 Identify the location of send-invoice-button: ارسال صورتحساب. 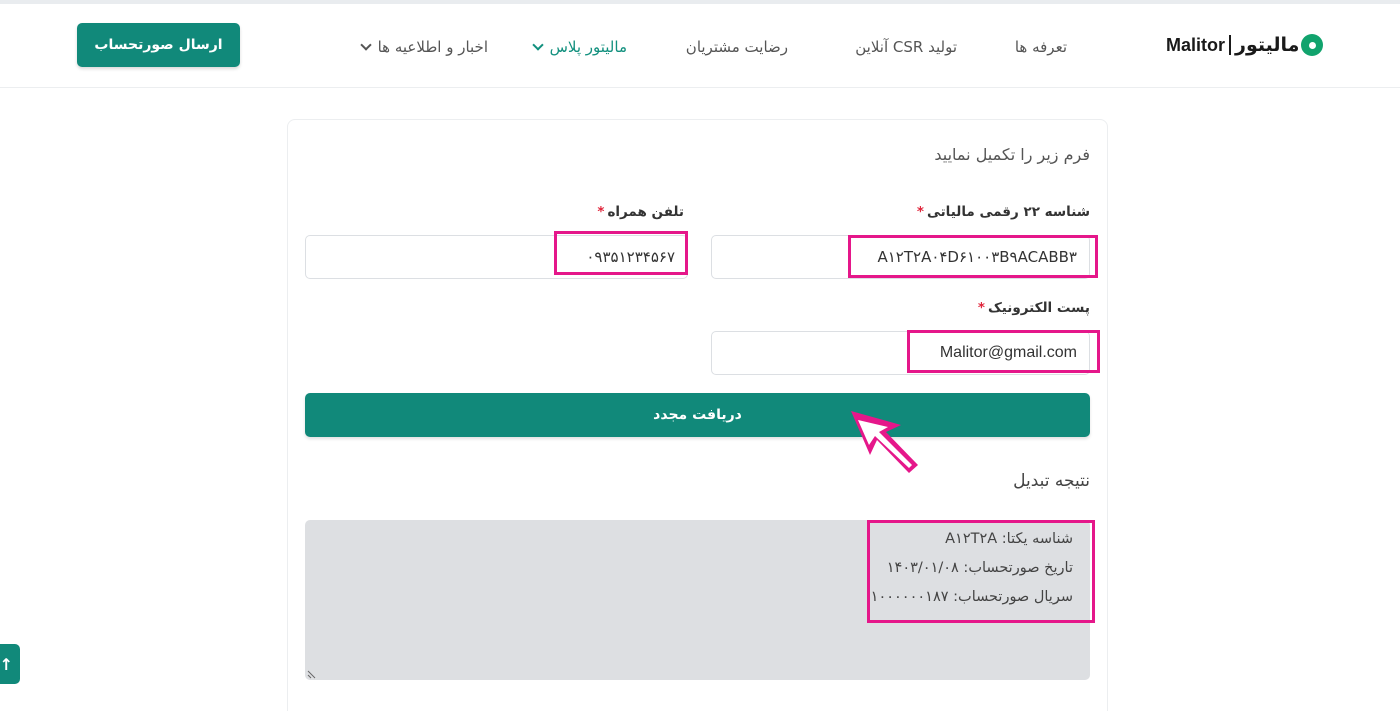
(158, 45).